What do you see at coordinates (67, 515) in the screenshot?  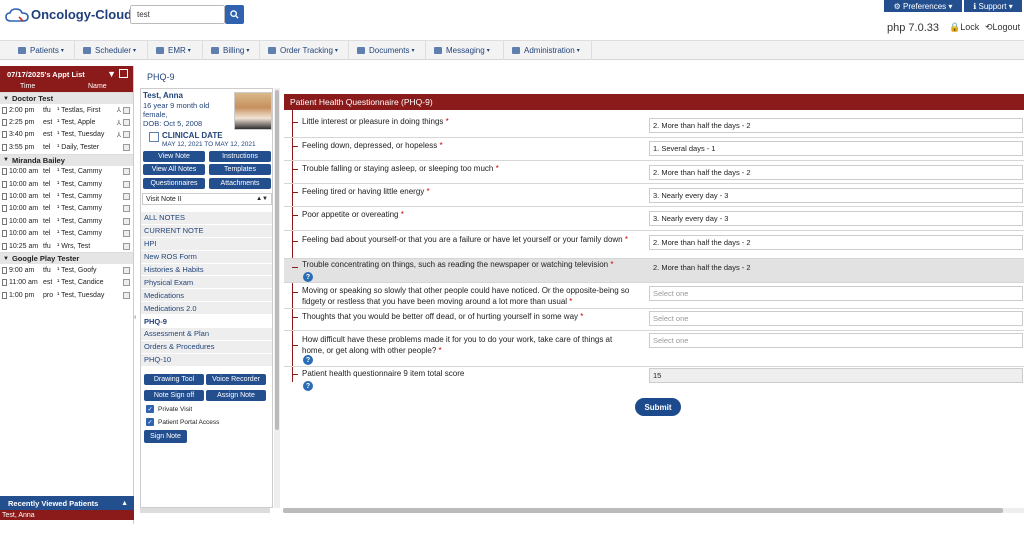 I see `recent-patient-item: Test, Anna` at bounding box center [67, 515].